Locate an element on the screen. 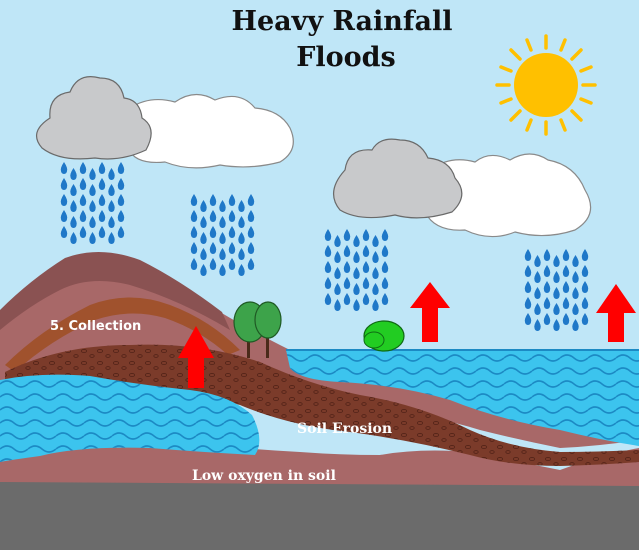 This screenshot has height=550, width=639. soil-erosion-label: Soil Erosion is located at coordinates (344, 429).